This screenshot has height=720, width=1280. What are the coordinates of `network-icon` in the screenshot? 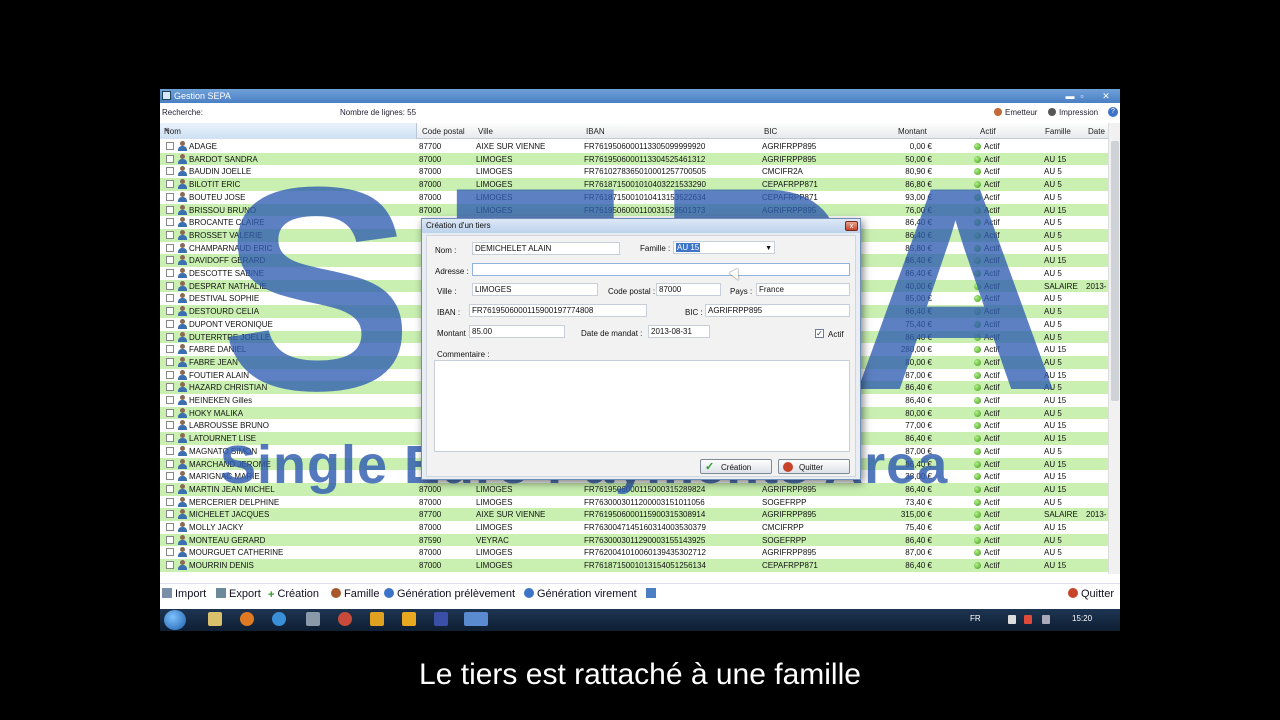 It's located at (1046, 619).